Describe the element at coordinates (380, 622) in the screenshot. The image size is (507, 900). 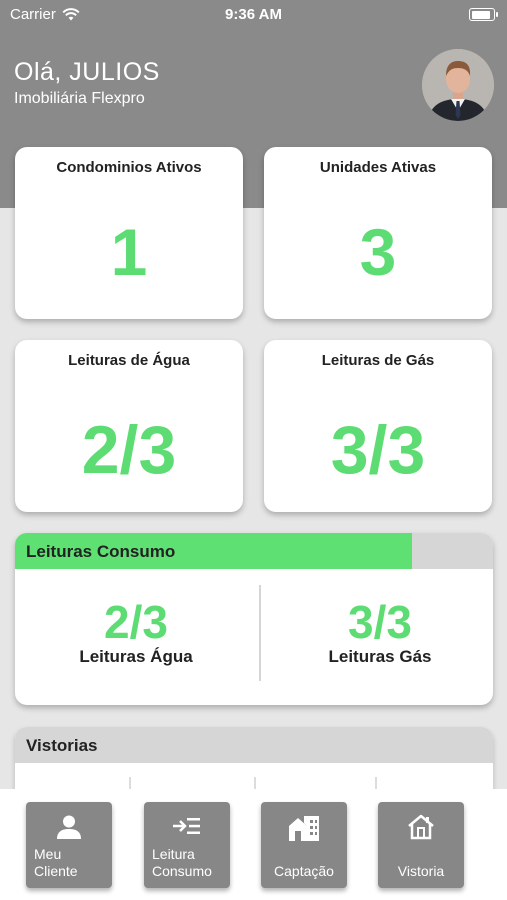
I see `consumo-gas-value: 3/3` at that location.